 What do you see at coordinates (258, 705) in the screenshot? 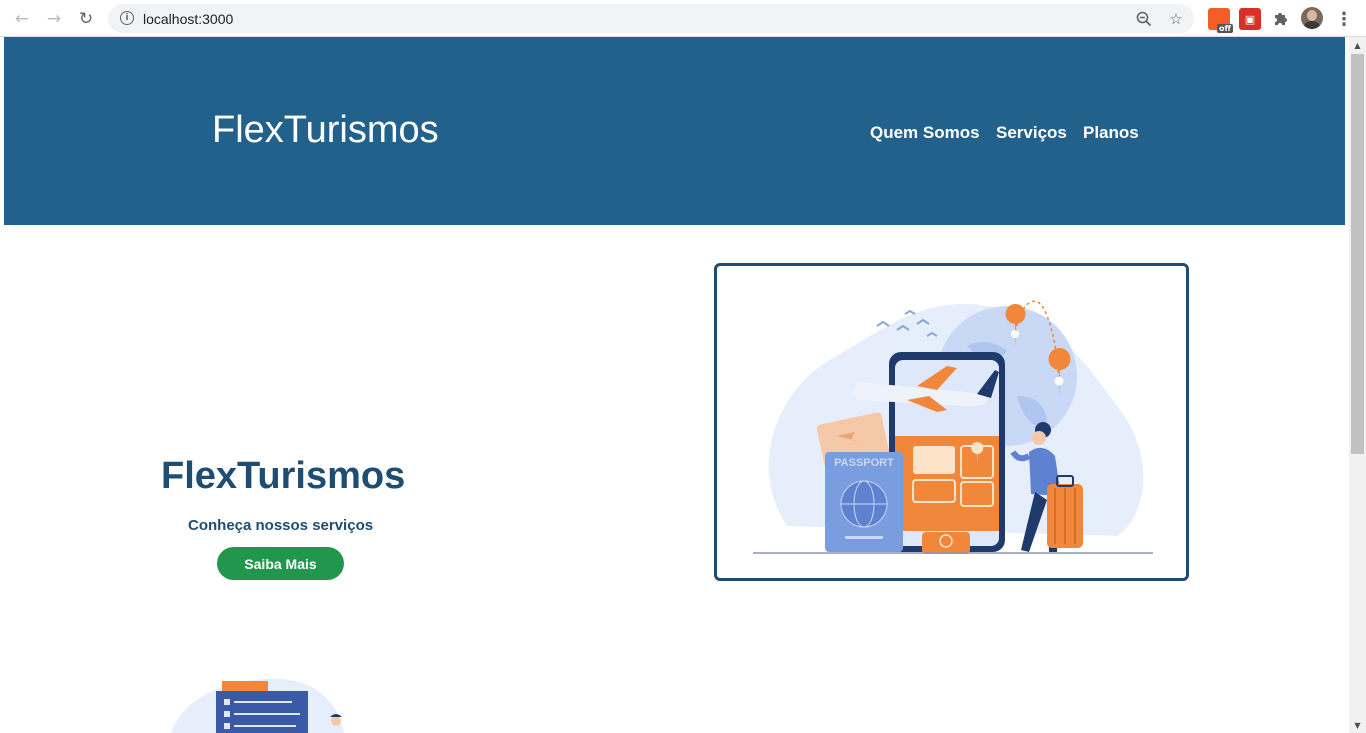
I see `lower-illustration` at bounding box center [258, 705].